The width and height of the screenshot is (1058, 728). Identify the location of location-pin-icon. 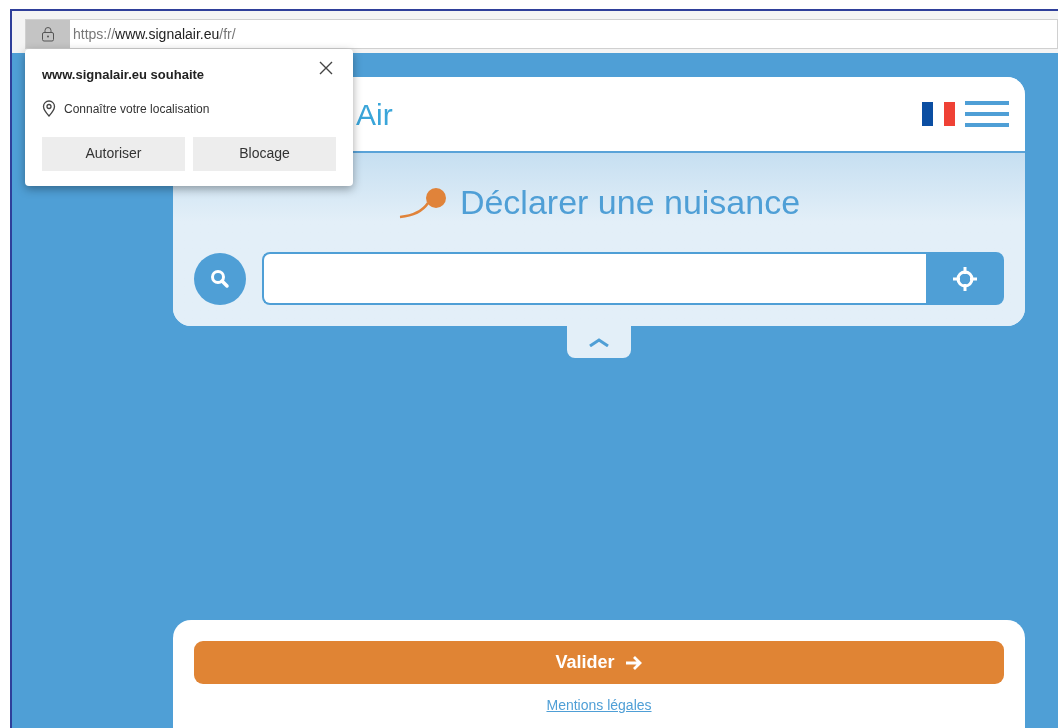
(49, 108).